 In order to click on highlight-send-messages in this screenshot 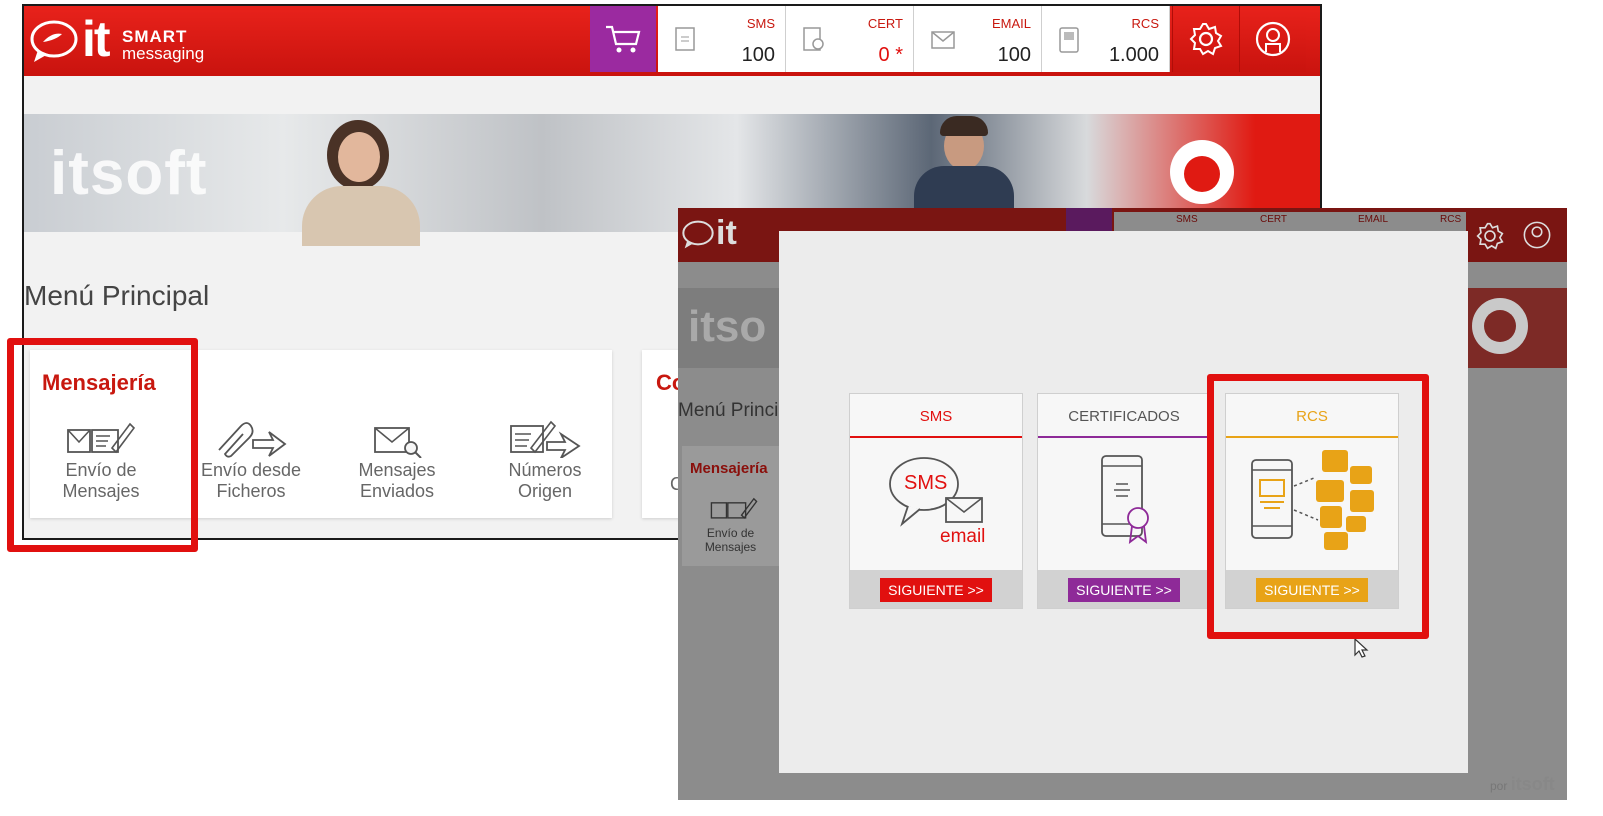, I will do `click(102, 445)`.